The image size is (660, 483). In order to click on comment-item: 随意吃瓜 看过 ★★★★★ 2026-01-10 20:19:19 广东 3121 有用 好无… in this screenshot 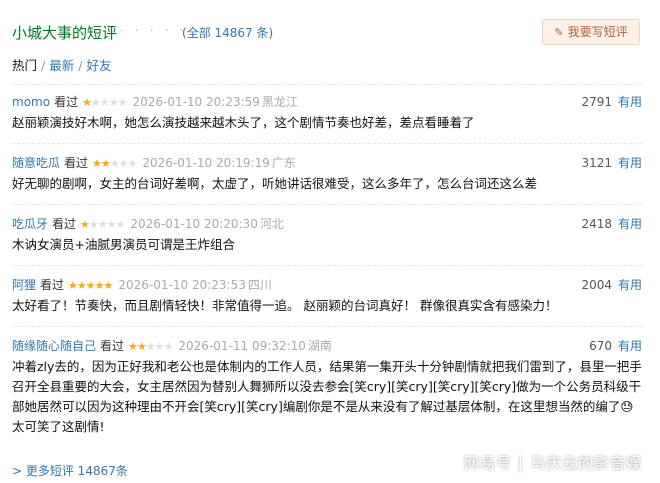, I will do `click(327, 173)`.